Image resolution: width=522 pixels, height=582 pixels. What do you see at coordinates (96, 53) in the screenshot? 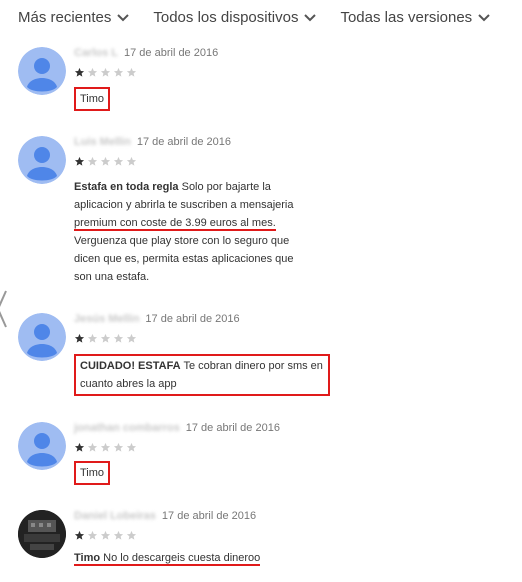
I see `review-author: Carlos L` at bounding box center [96, 53].